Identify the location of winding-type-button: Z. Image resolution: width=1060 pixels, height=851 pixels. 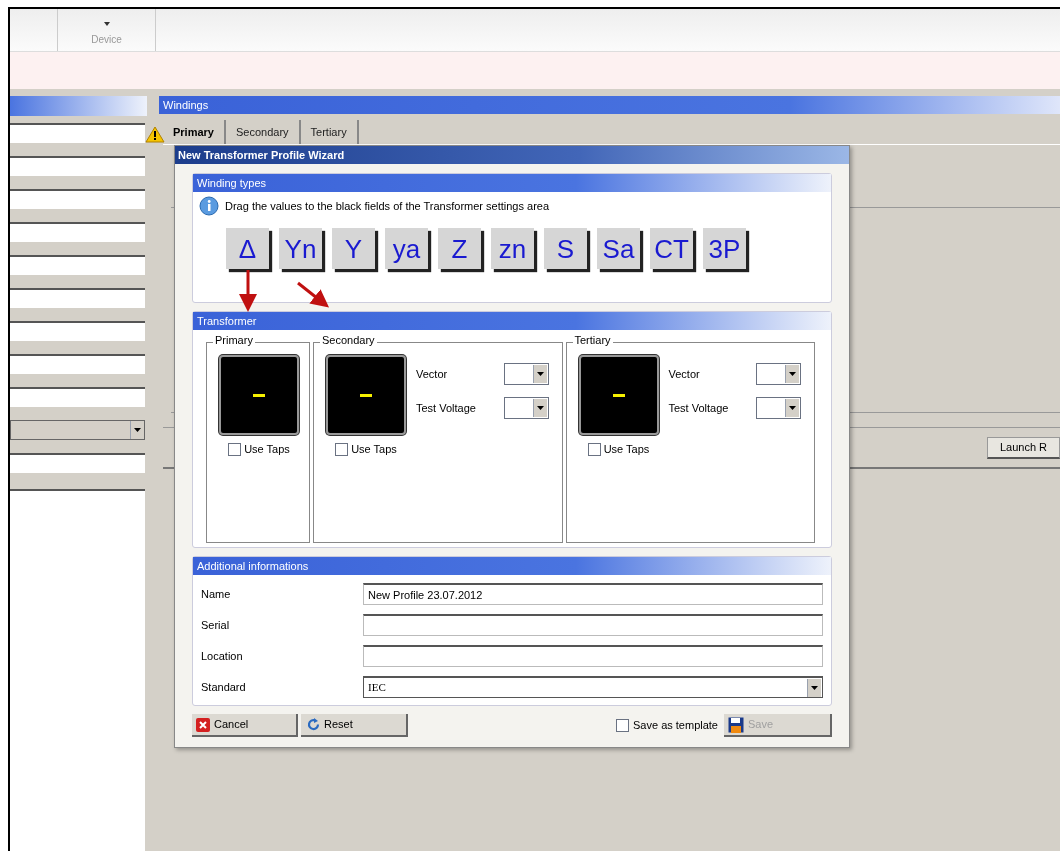
(459, 248).